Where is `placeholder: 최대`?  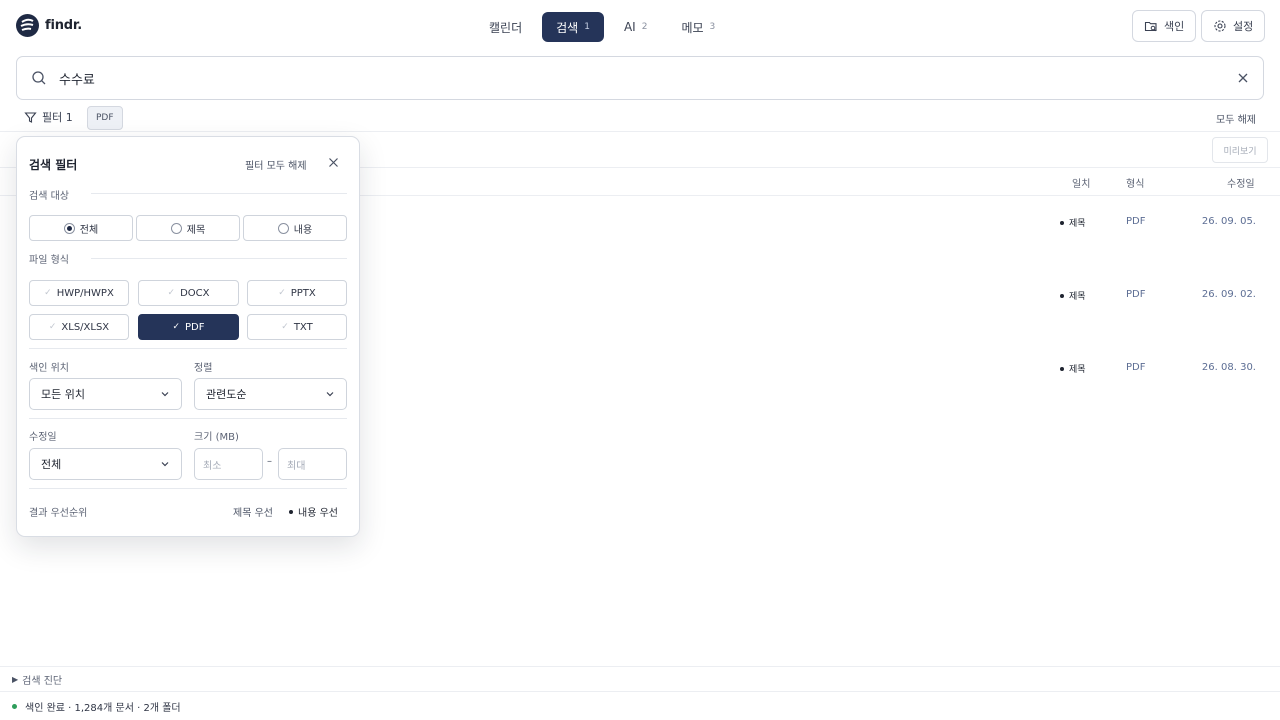
placeholder: 최대 is located at coordinates (296, 466).